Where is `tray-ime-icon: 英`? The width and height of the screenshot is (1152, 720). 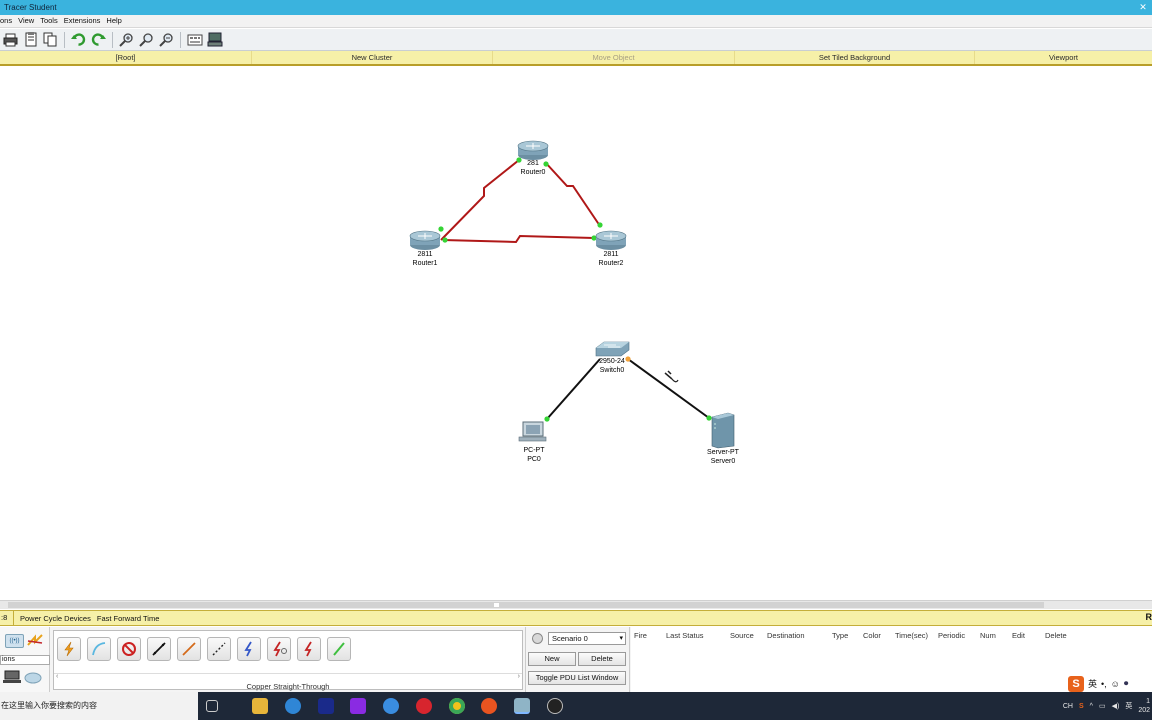 tray-ime-icon: 英 is located at coordinates (1128, 706).